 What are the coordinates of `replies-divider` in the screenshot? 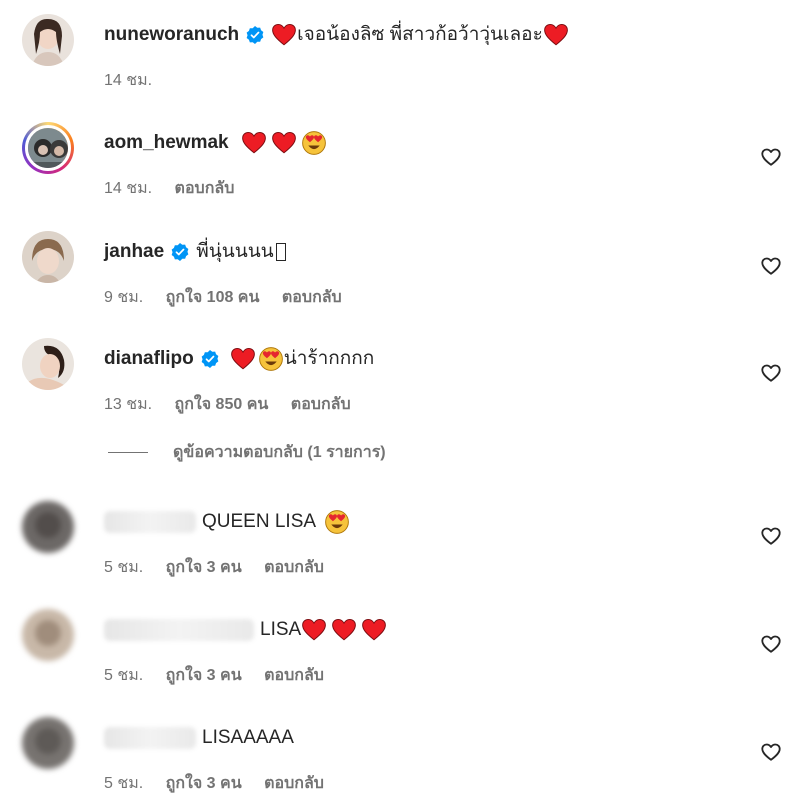 It's located at (128, 452).